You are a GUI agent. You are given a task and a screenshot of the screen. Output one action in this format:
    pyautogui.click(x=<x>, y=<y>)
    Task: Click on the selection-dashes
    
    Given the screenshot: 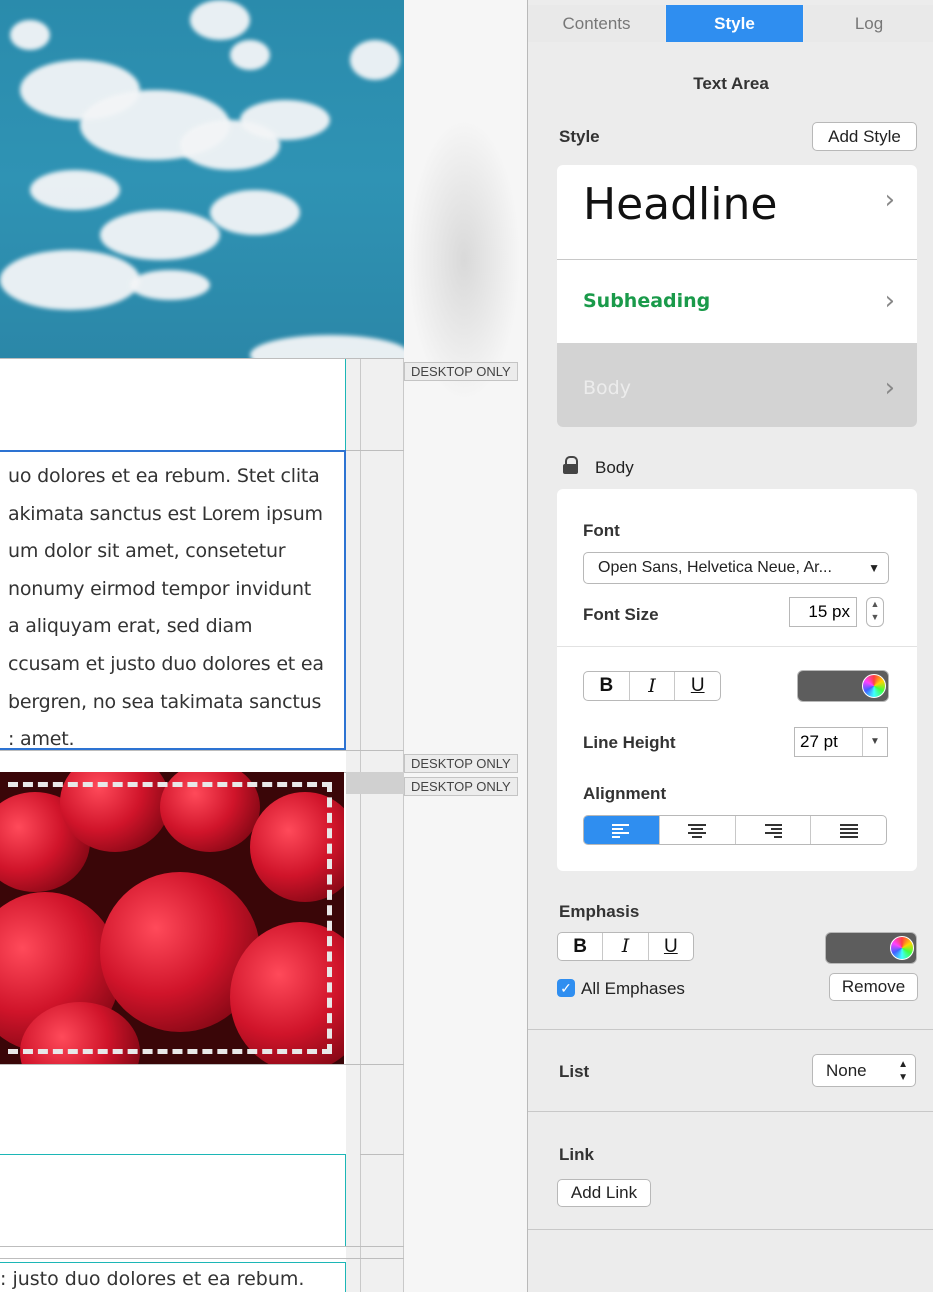 What is the action you would take?
    pyautogui.click(x=170, y=918)
    